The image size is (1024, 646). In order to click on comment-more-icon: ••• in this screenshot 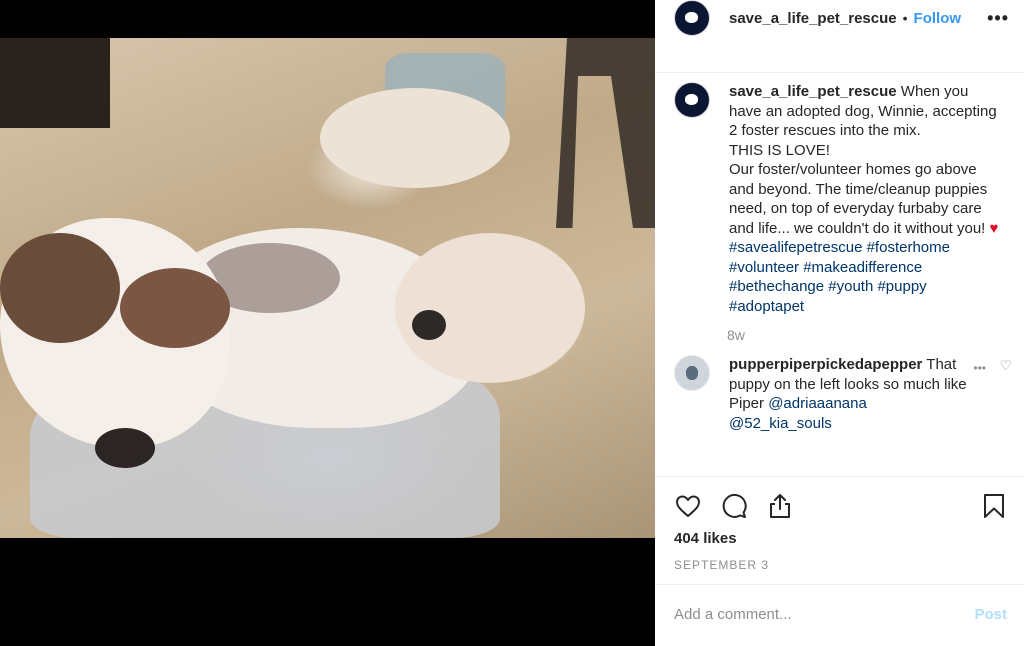, I will do `click(979, 368)`.